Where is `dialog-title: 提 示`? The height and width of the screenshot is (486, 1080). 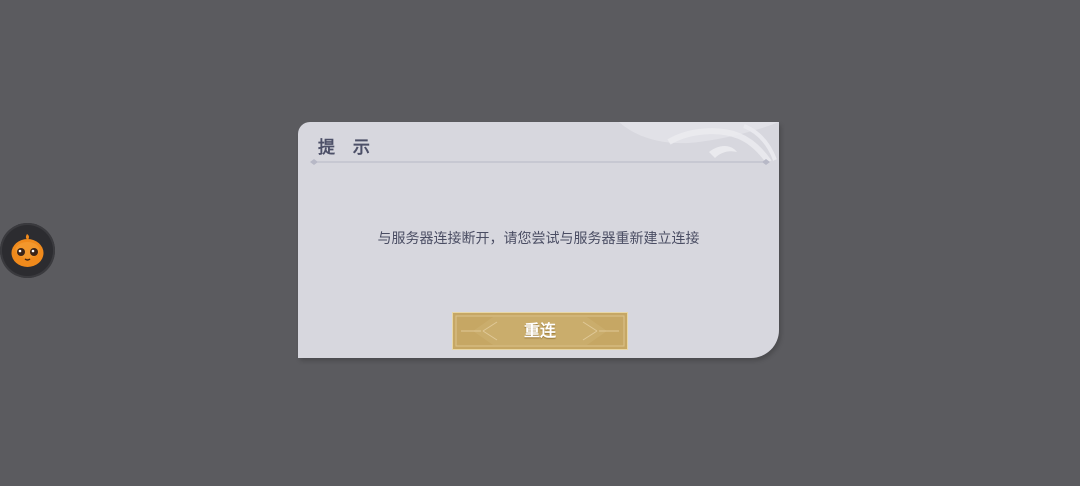
dialog-title: 提 示 is located at coordinates (347, 148).